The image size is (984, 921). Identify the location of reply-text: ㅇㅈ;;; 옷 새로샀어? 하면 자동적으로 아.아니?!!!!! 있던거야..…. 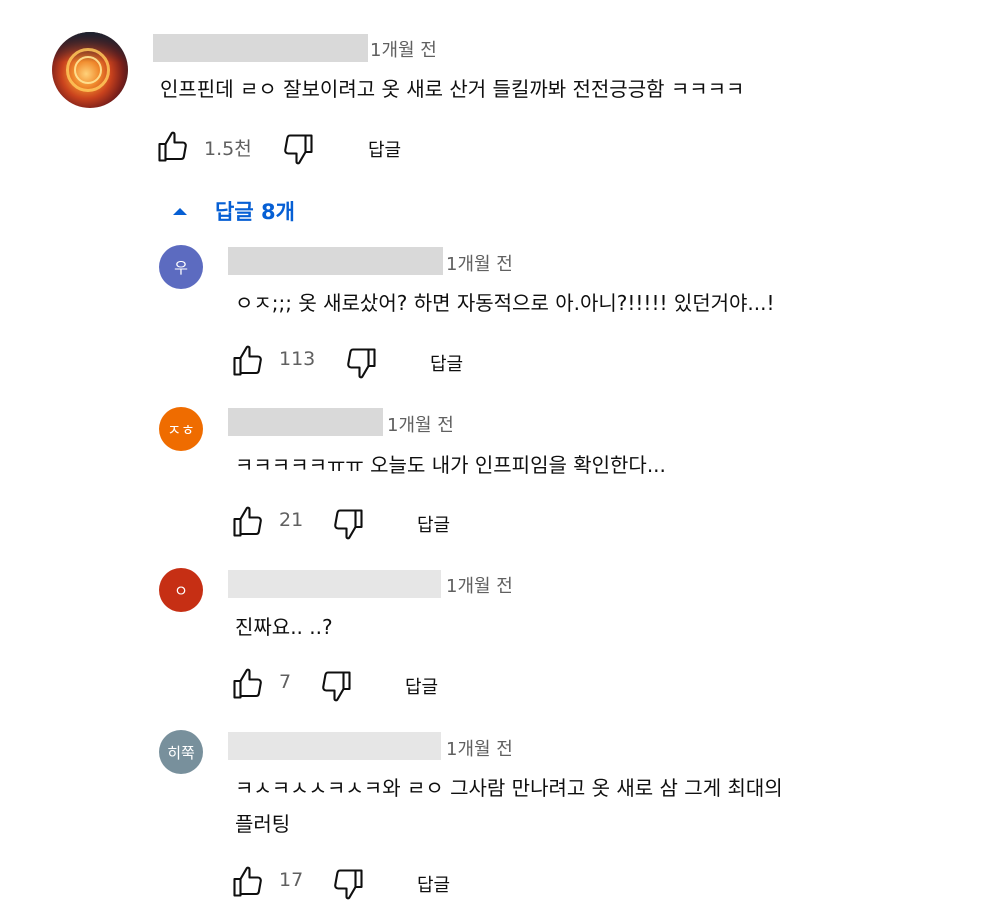
(505, 303).